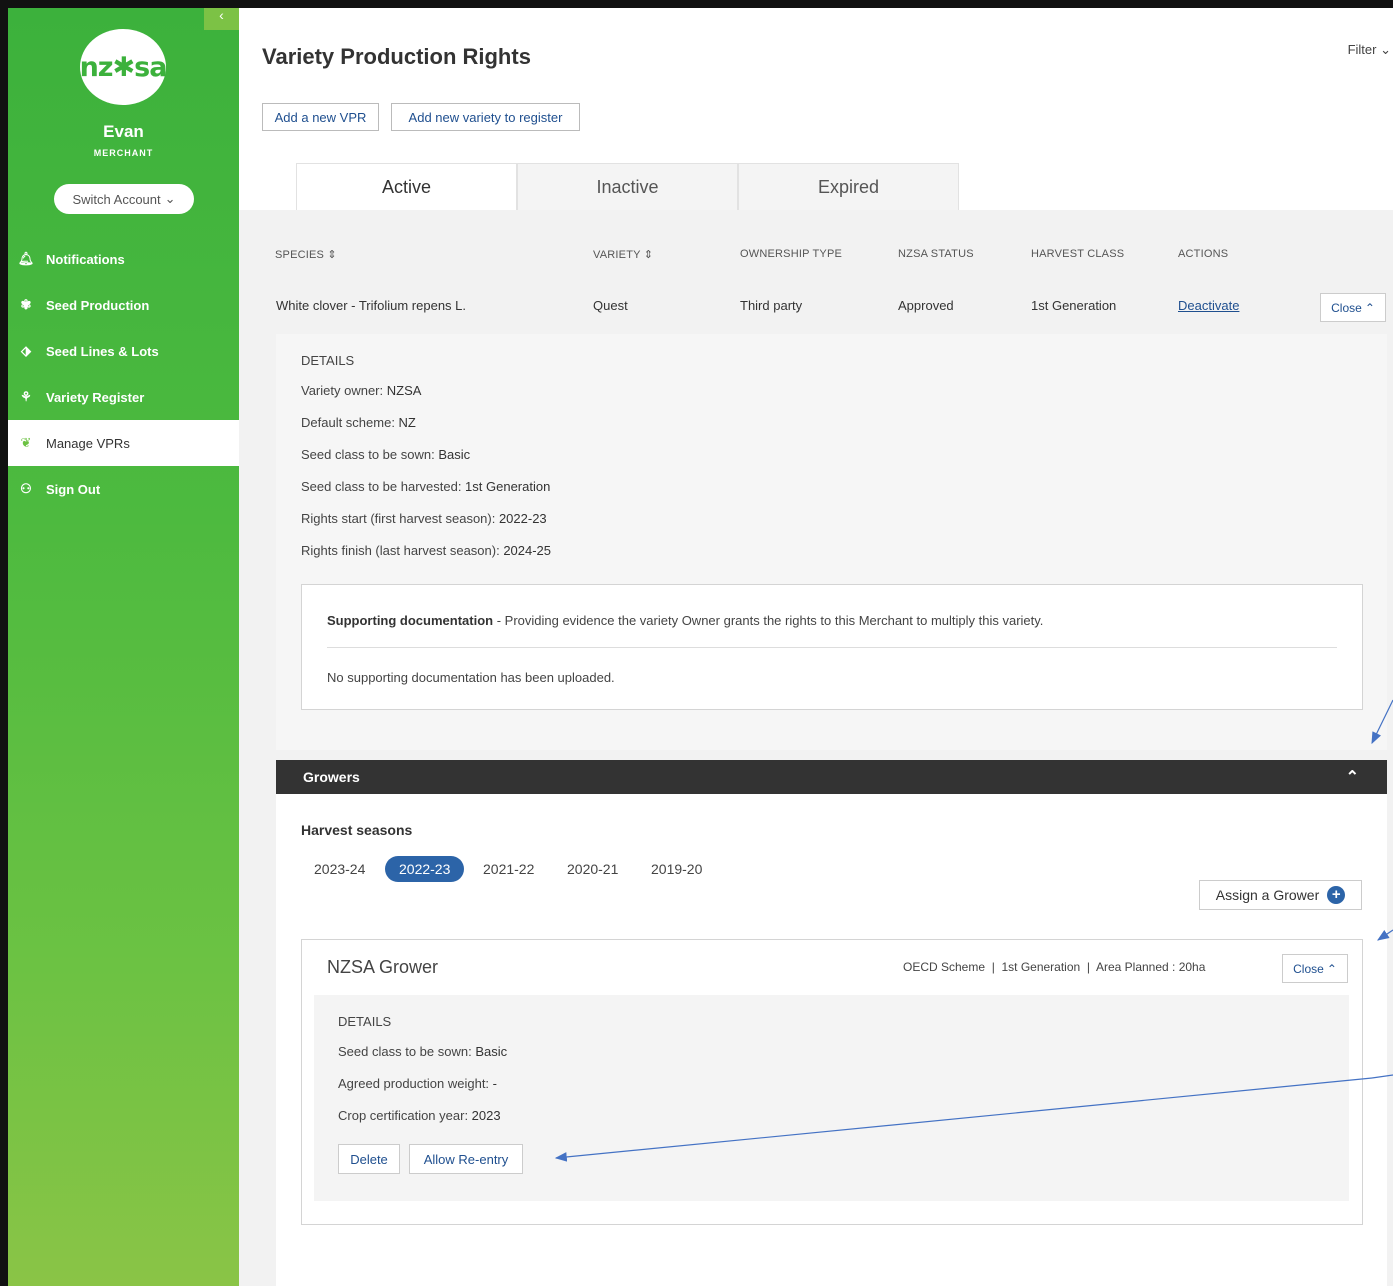 The image size is (1393, 1286). Describe the element at coordinates (610, 305) in the screenshot. I see `cell-variety: Quest` at that location.